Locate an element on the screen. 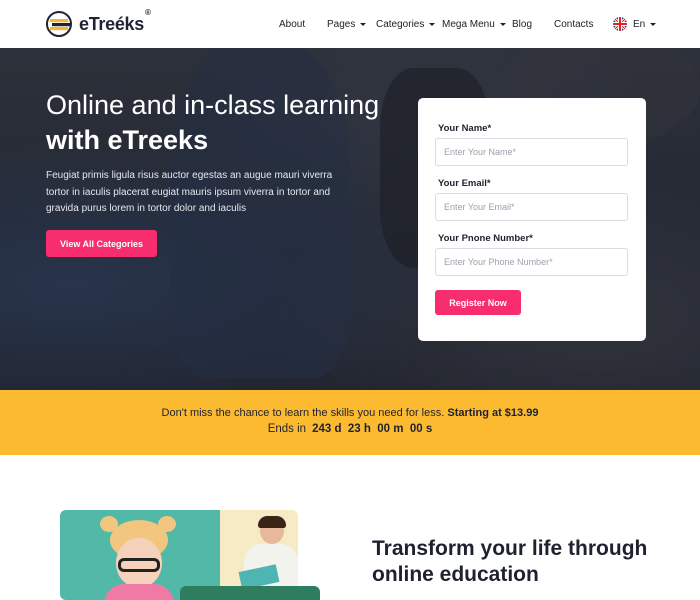 This screenshot has width=700, height=600. nav-item-pages: Pages is located at coordinates (347, 24).